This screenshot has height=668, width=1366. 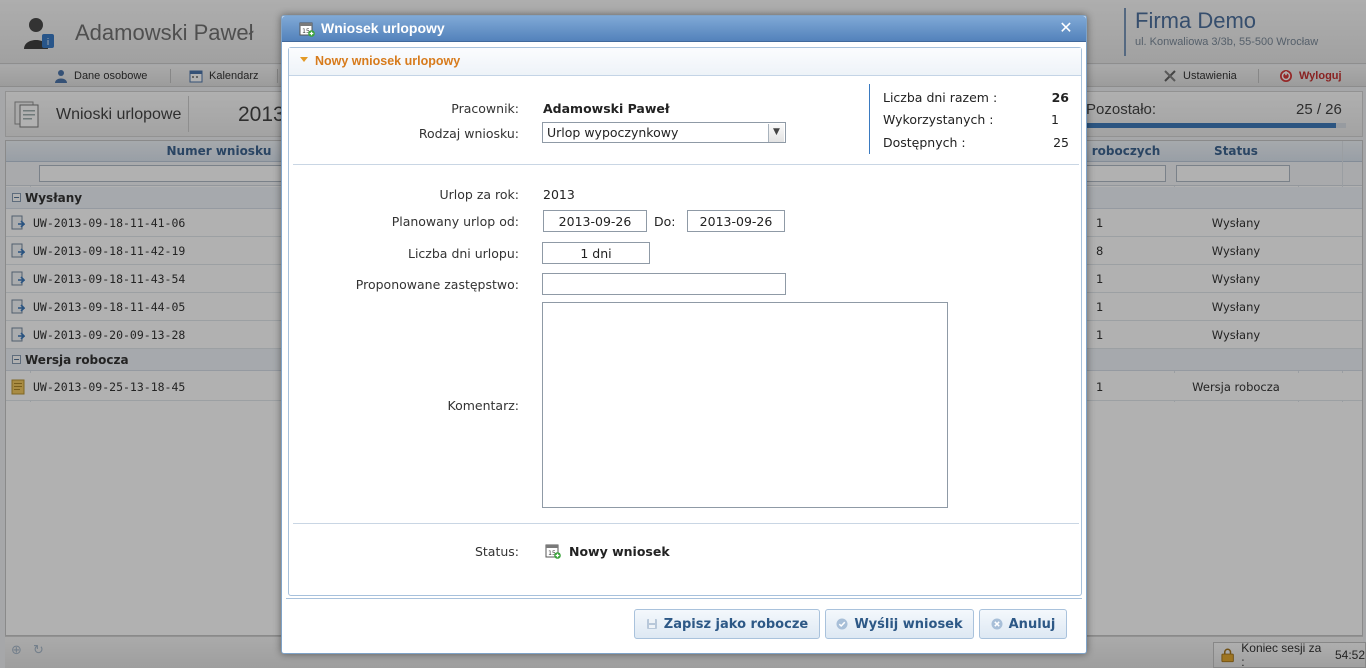 I want to click on date-to-input, so click(x=736, y=221).